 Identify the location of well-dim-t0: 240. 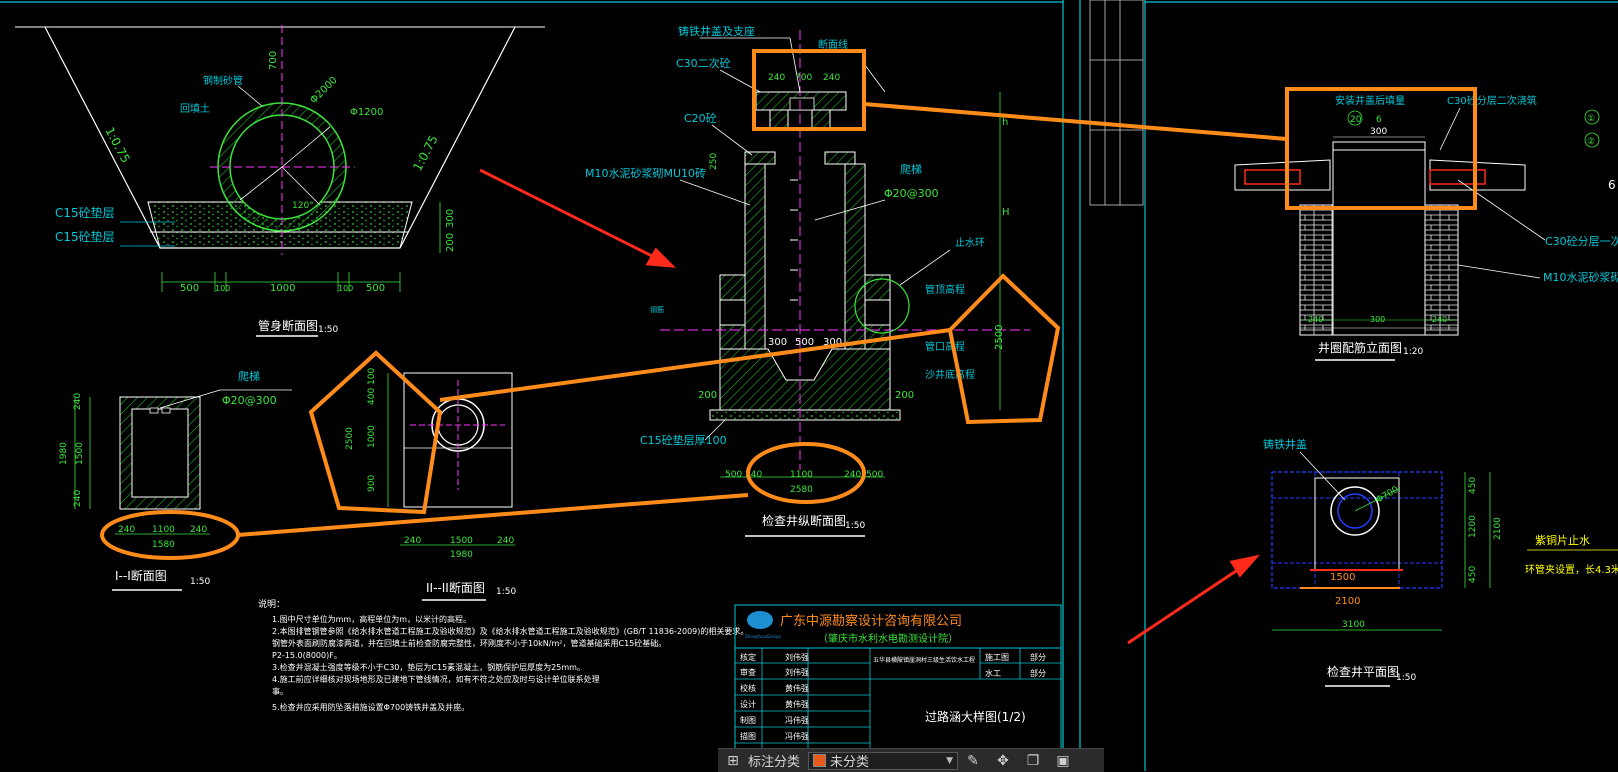
(776, 78).